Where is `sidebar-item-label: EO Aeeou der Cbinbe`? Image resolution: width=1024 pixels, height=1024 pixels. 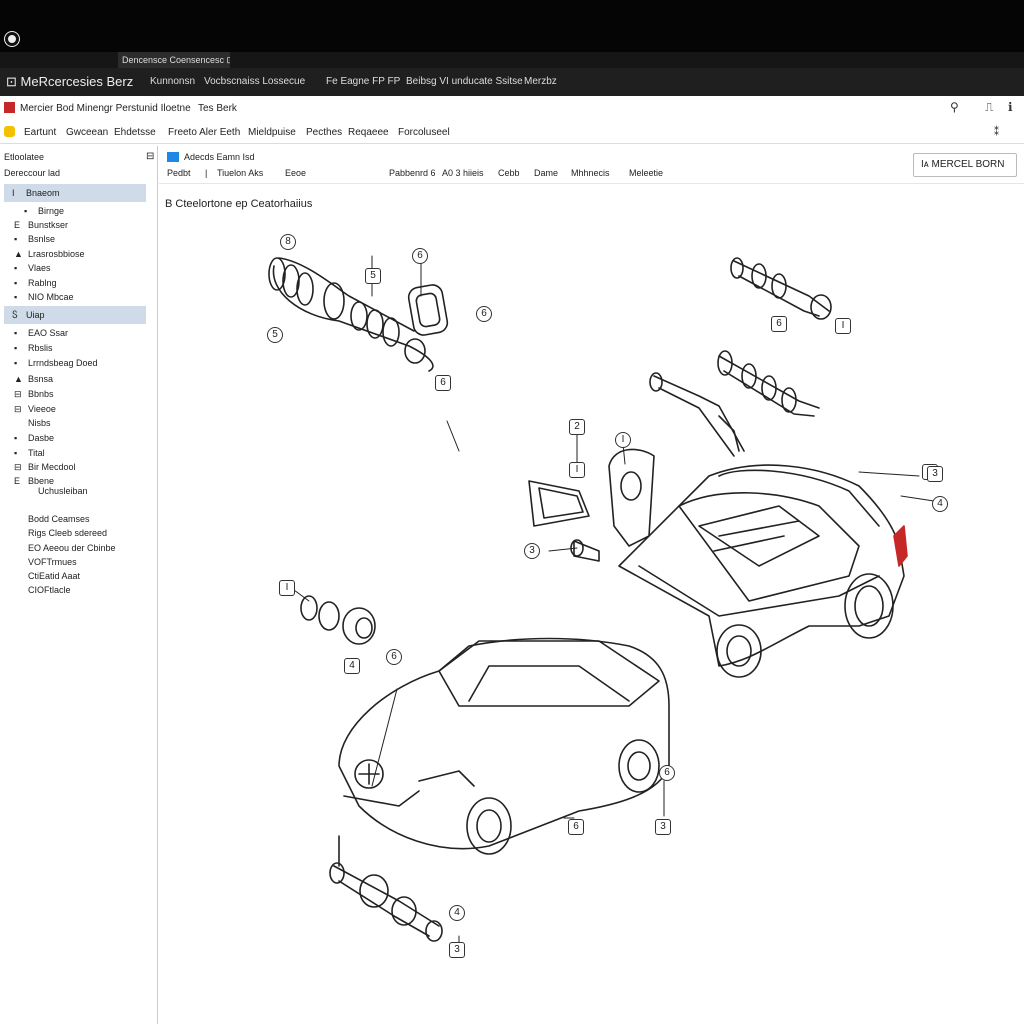
sidebar-item-label: EO Aeeou der Cbinbe is located at coordinates (72, 548).